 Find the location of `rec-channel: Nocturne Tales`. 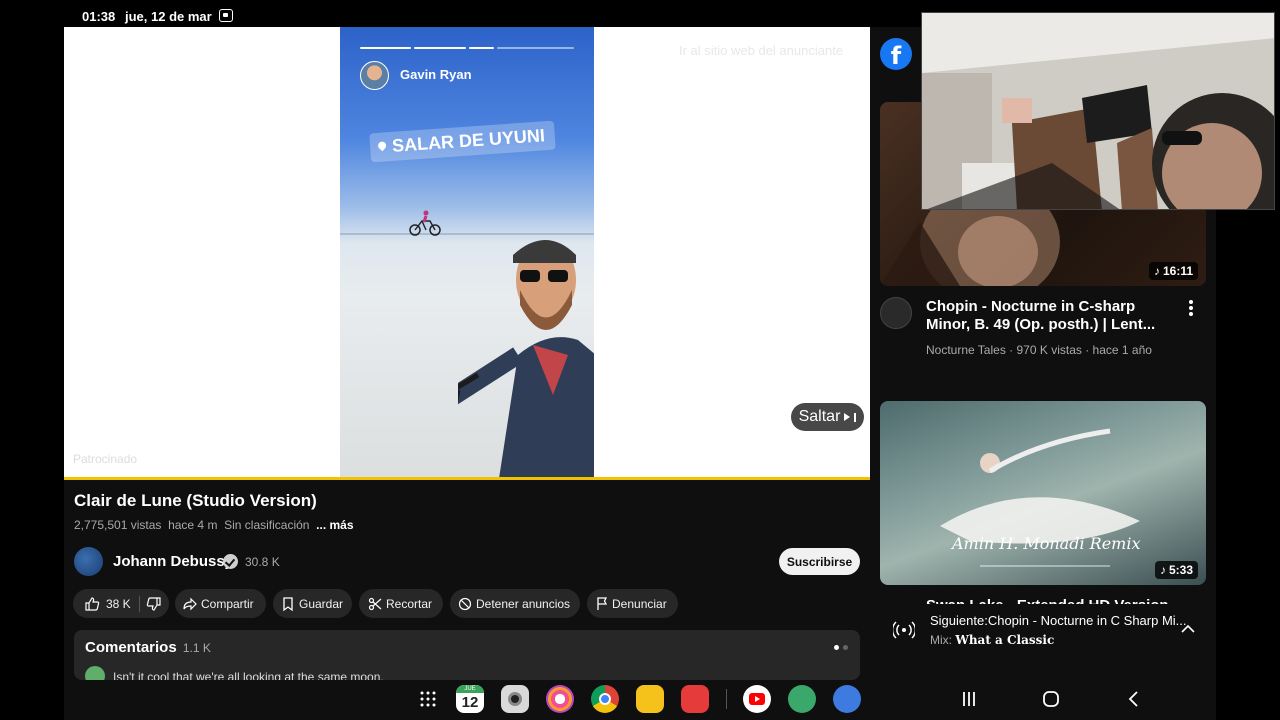

rec-channel: Nocturne Tales is located at coordinates (966, 350).